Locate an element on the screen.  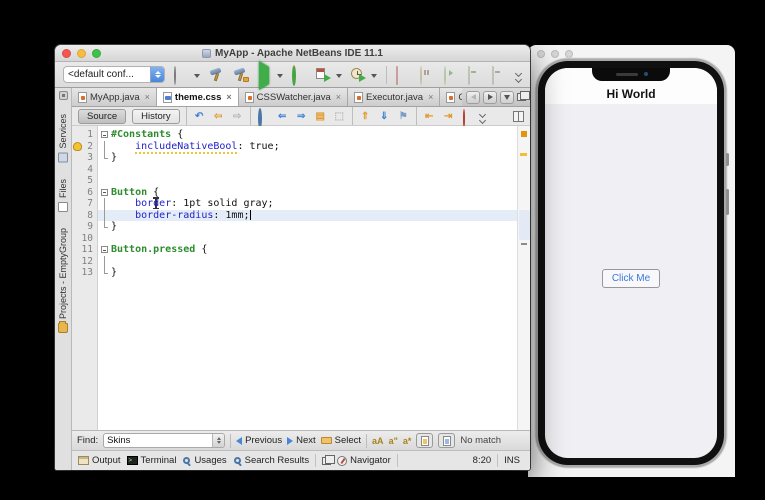
tab-list-dropdown-button is located at coordinates (507, 97).